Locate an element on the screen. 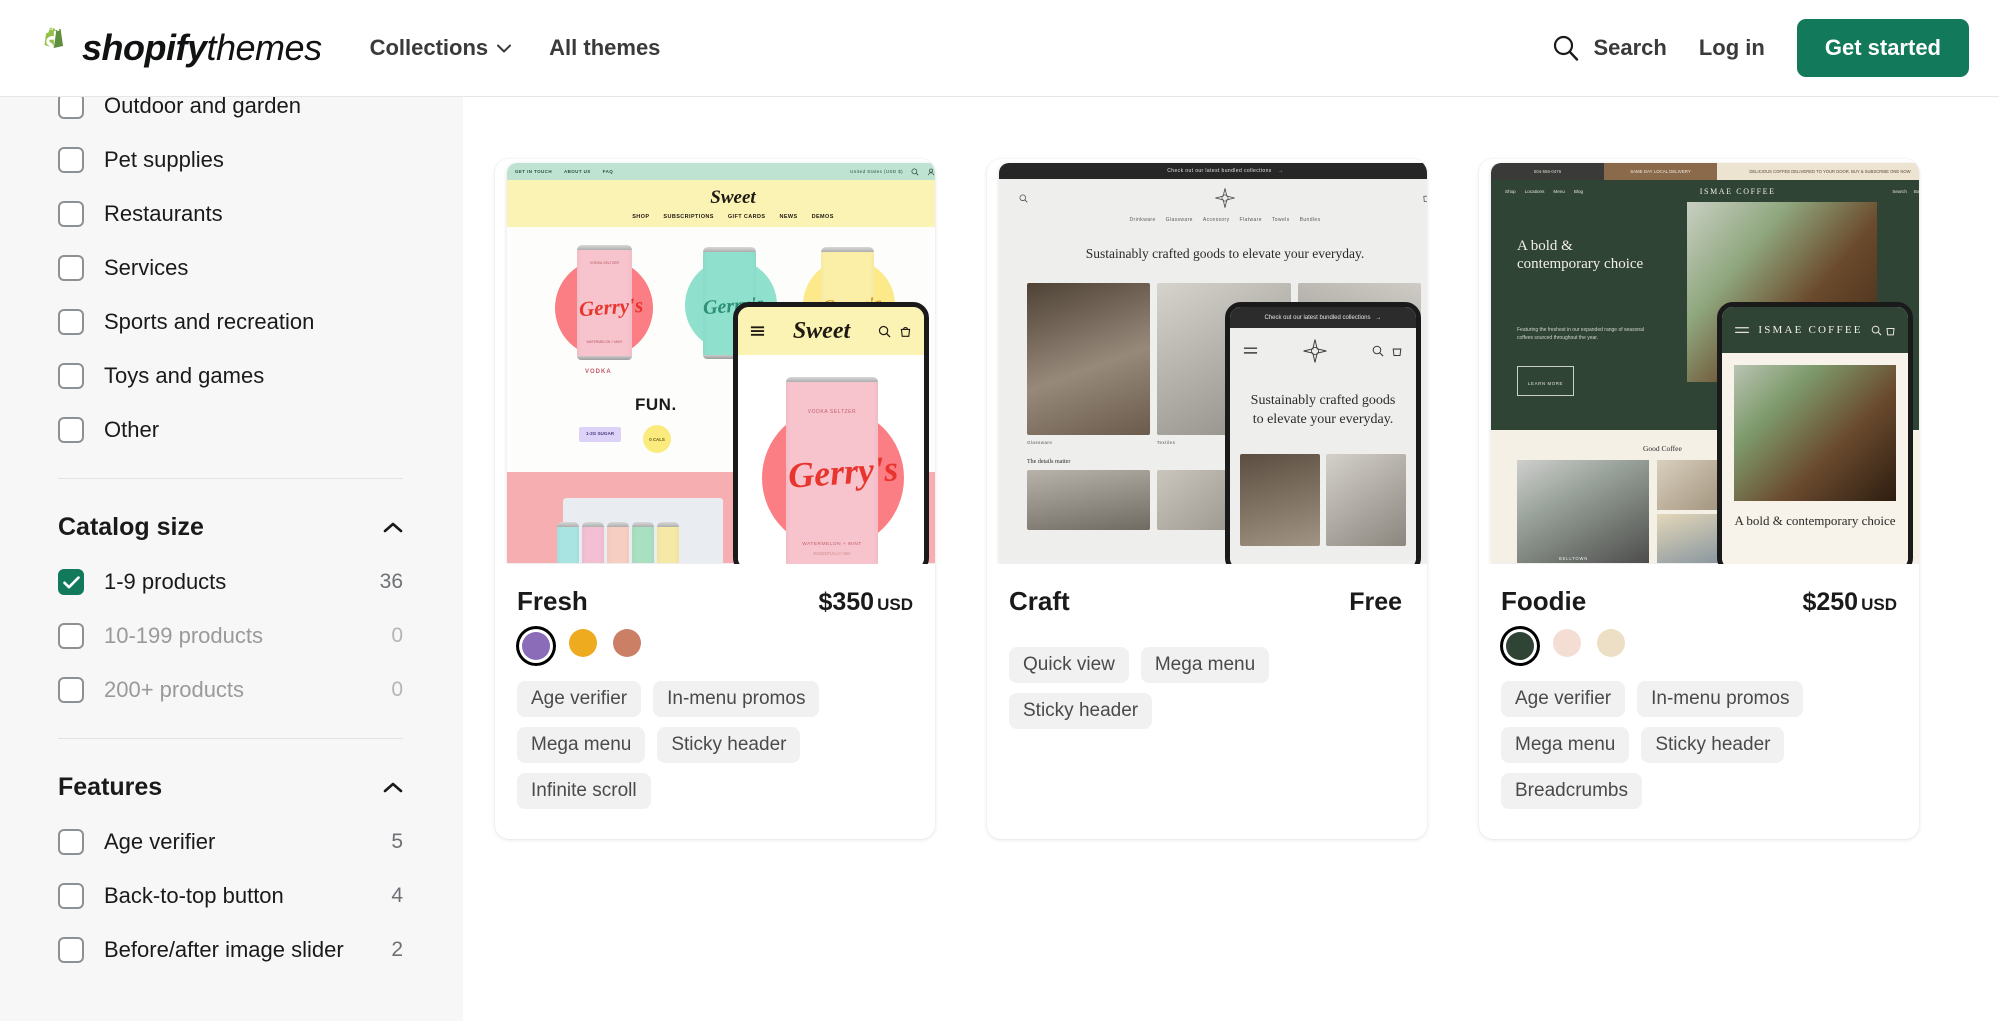 The image size is (1999, 1021). filter-row-catalog-size: 200+ products 0 is located at coordinates (230, 690).